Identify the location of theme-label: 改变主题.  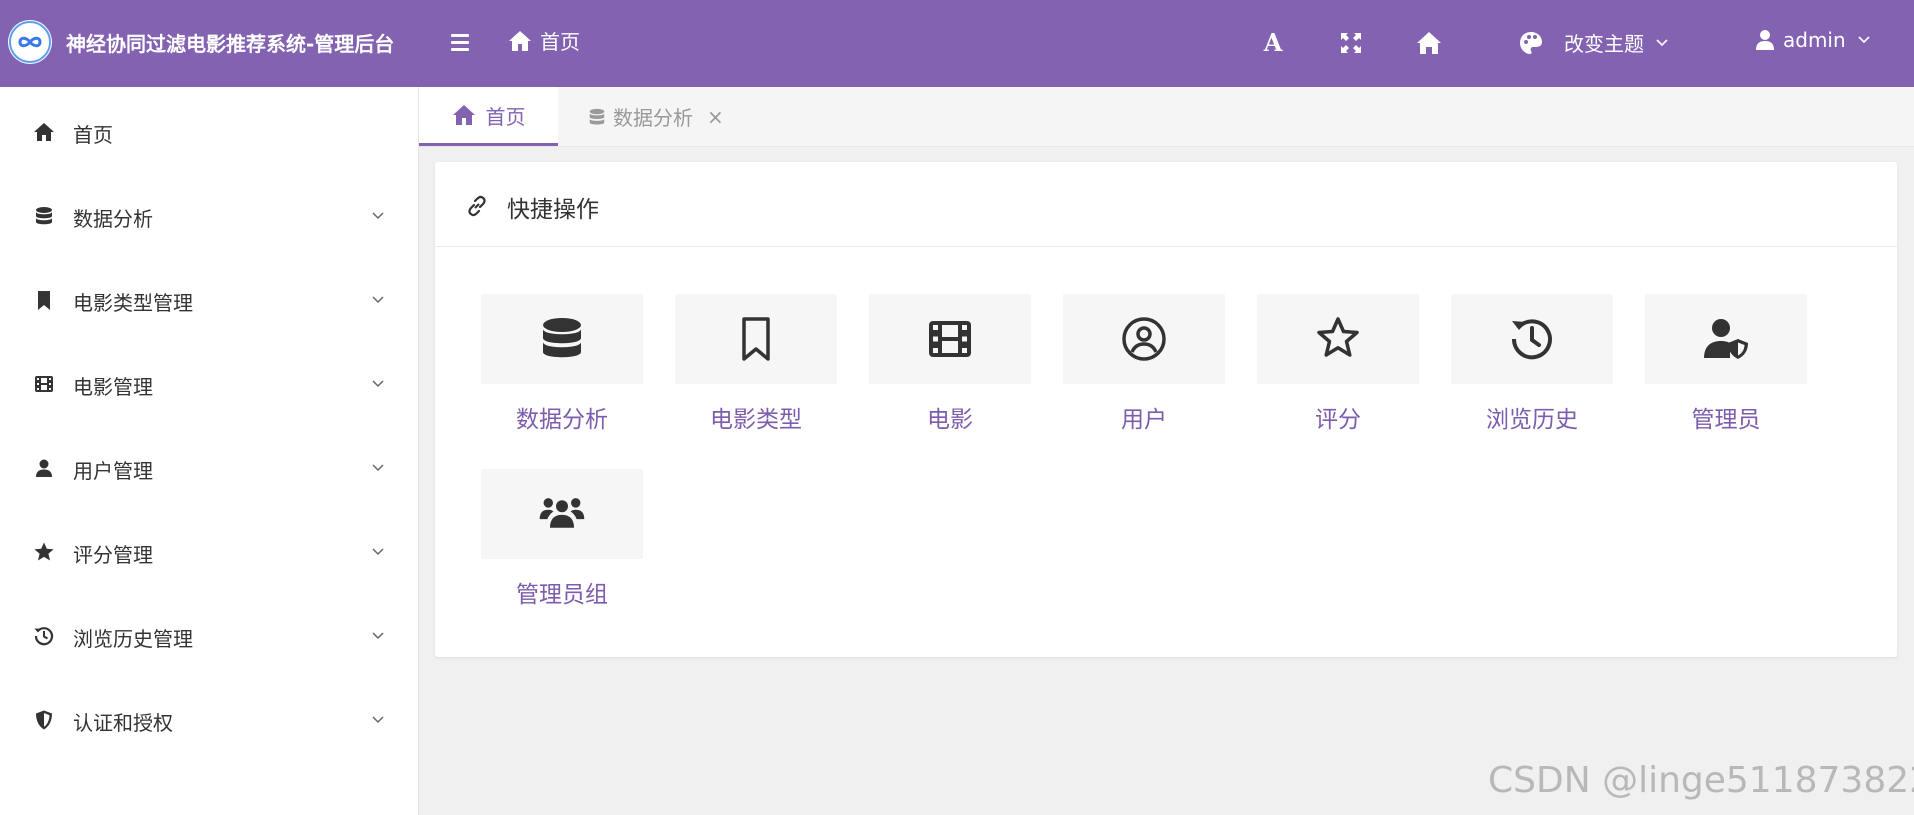
(1604, 44).